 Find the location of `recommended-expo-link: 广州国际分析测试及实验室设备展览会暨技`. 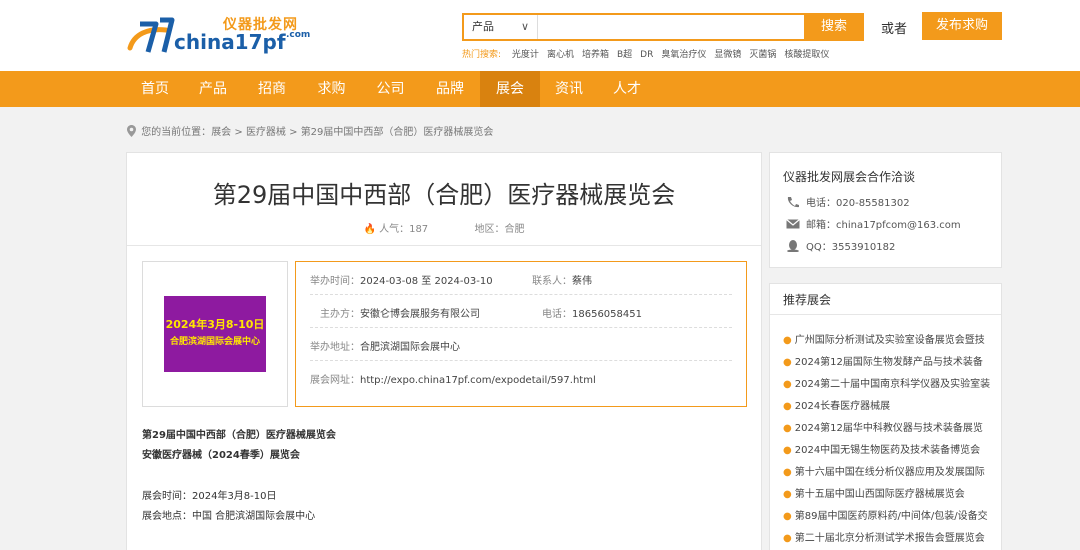

recommended-expo-link: 广州国际分析测试及实验室设备展览会暨技 is located at coordinates (890, 340).